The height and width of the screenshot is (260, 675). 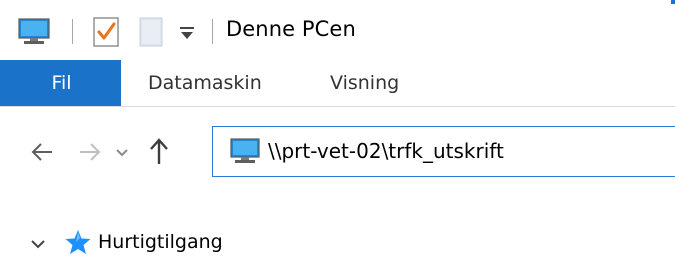 I want to click on back-arrow-icon, so click(x=42, y=152).